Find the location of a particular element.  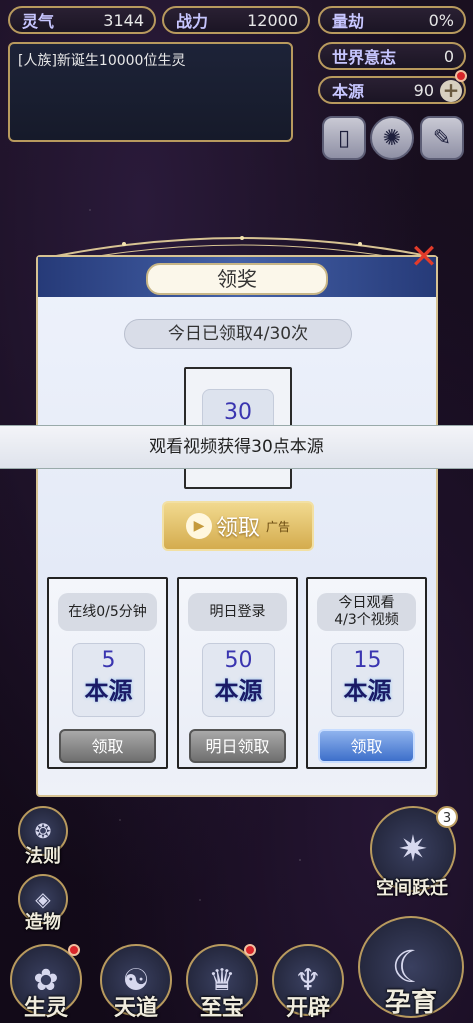

reward-card-online: 在线0/5分钟 5 本源 领取 is located at coordinates (107, 673).